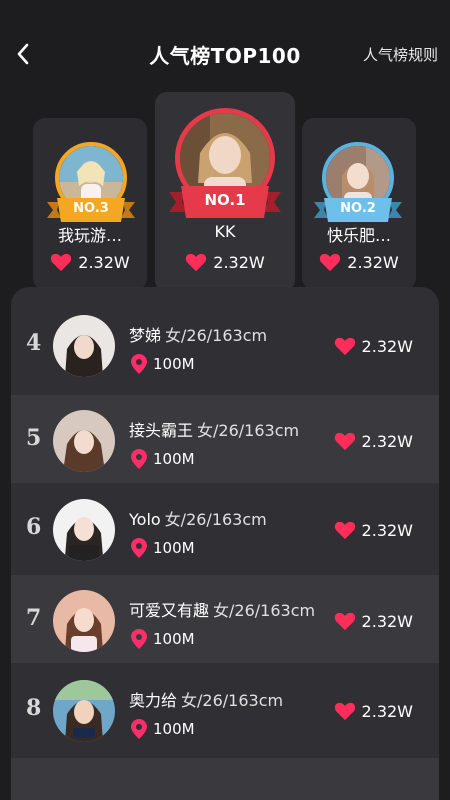  I want to click on user-name-line: 奥力给 女/26/163cm, so click(206, 699).